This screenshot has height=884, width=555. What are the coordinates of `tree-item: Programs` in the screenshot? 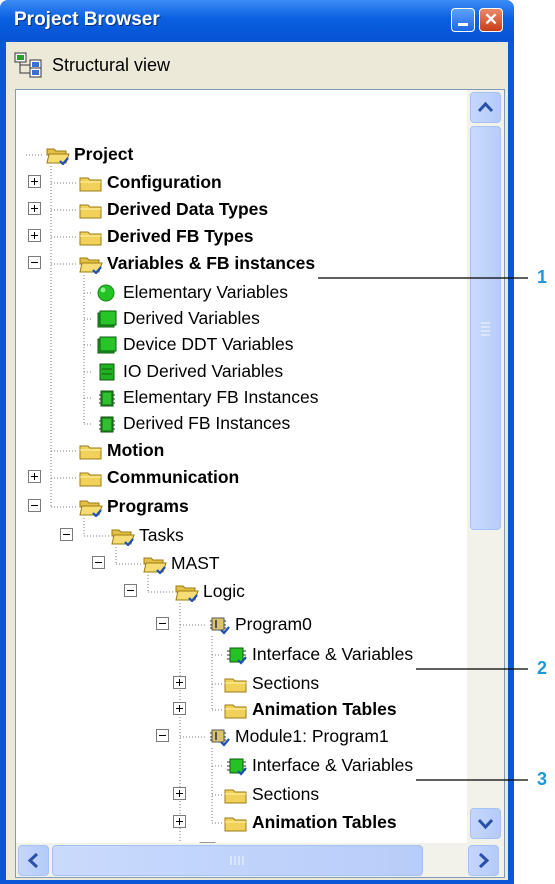 It's located at (241, 507).